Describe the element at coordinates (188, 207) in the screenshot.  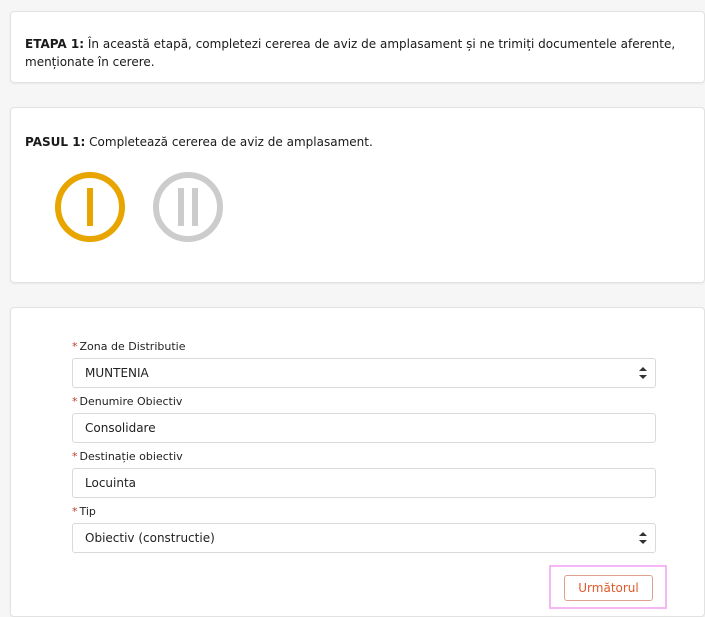
I see `step-2-indicator` at that location.